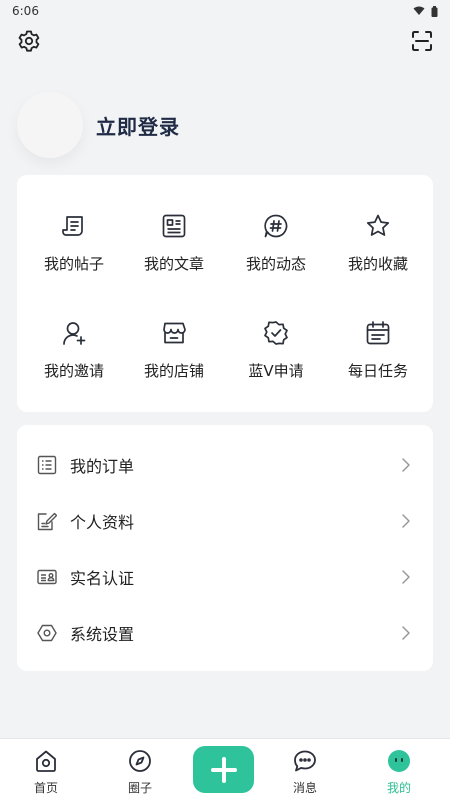 This screenshot has height=800, width=450. I want to click on add-post-button, so click(223, 769).